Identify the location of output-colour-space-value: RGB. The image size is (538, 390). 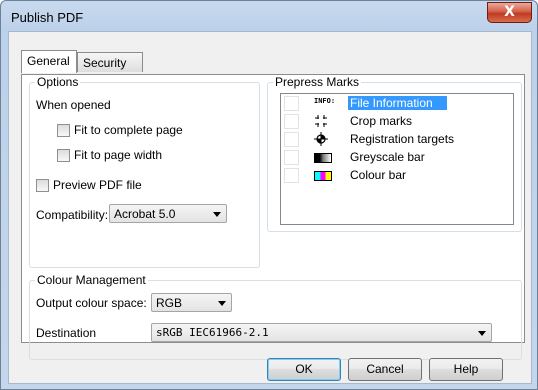
(169, 303).